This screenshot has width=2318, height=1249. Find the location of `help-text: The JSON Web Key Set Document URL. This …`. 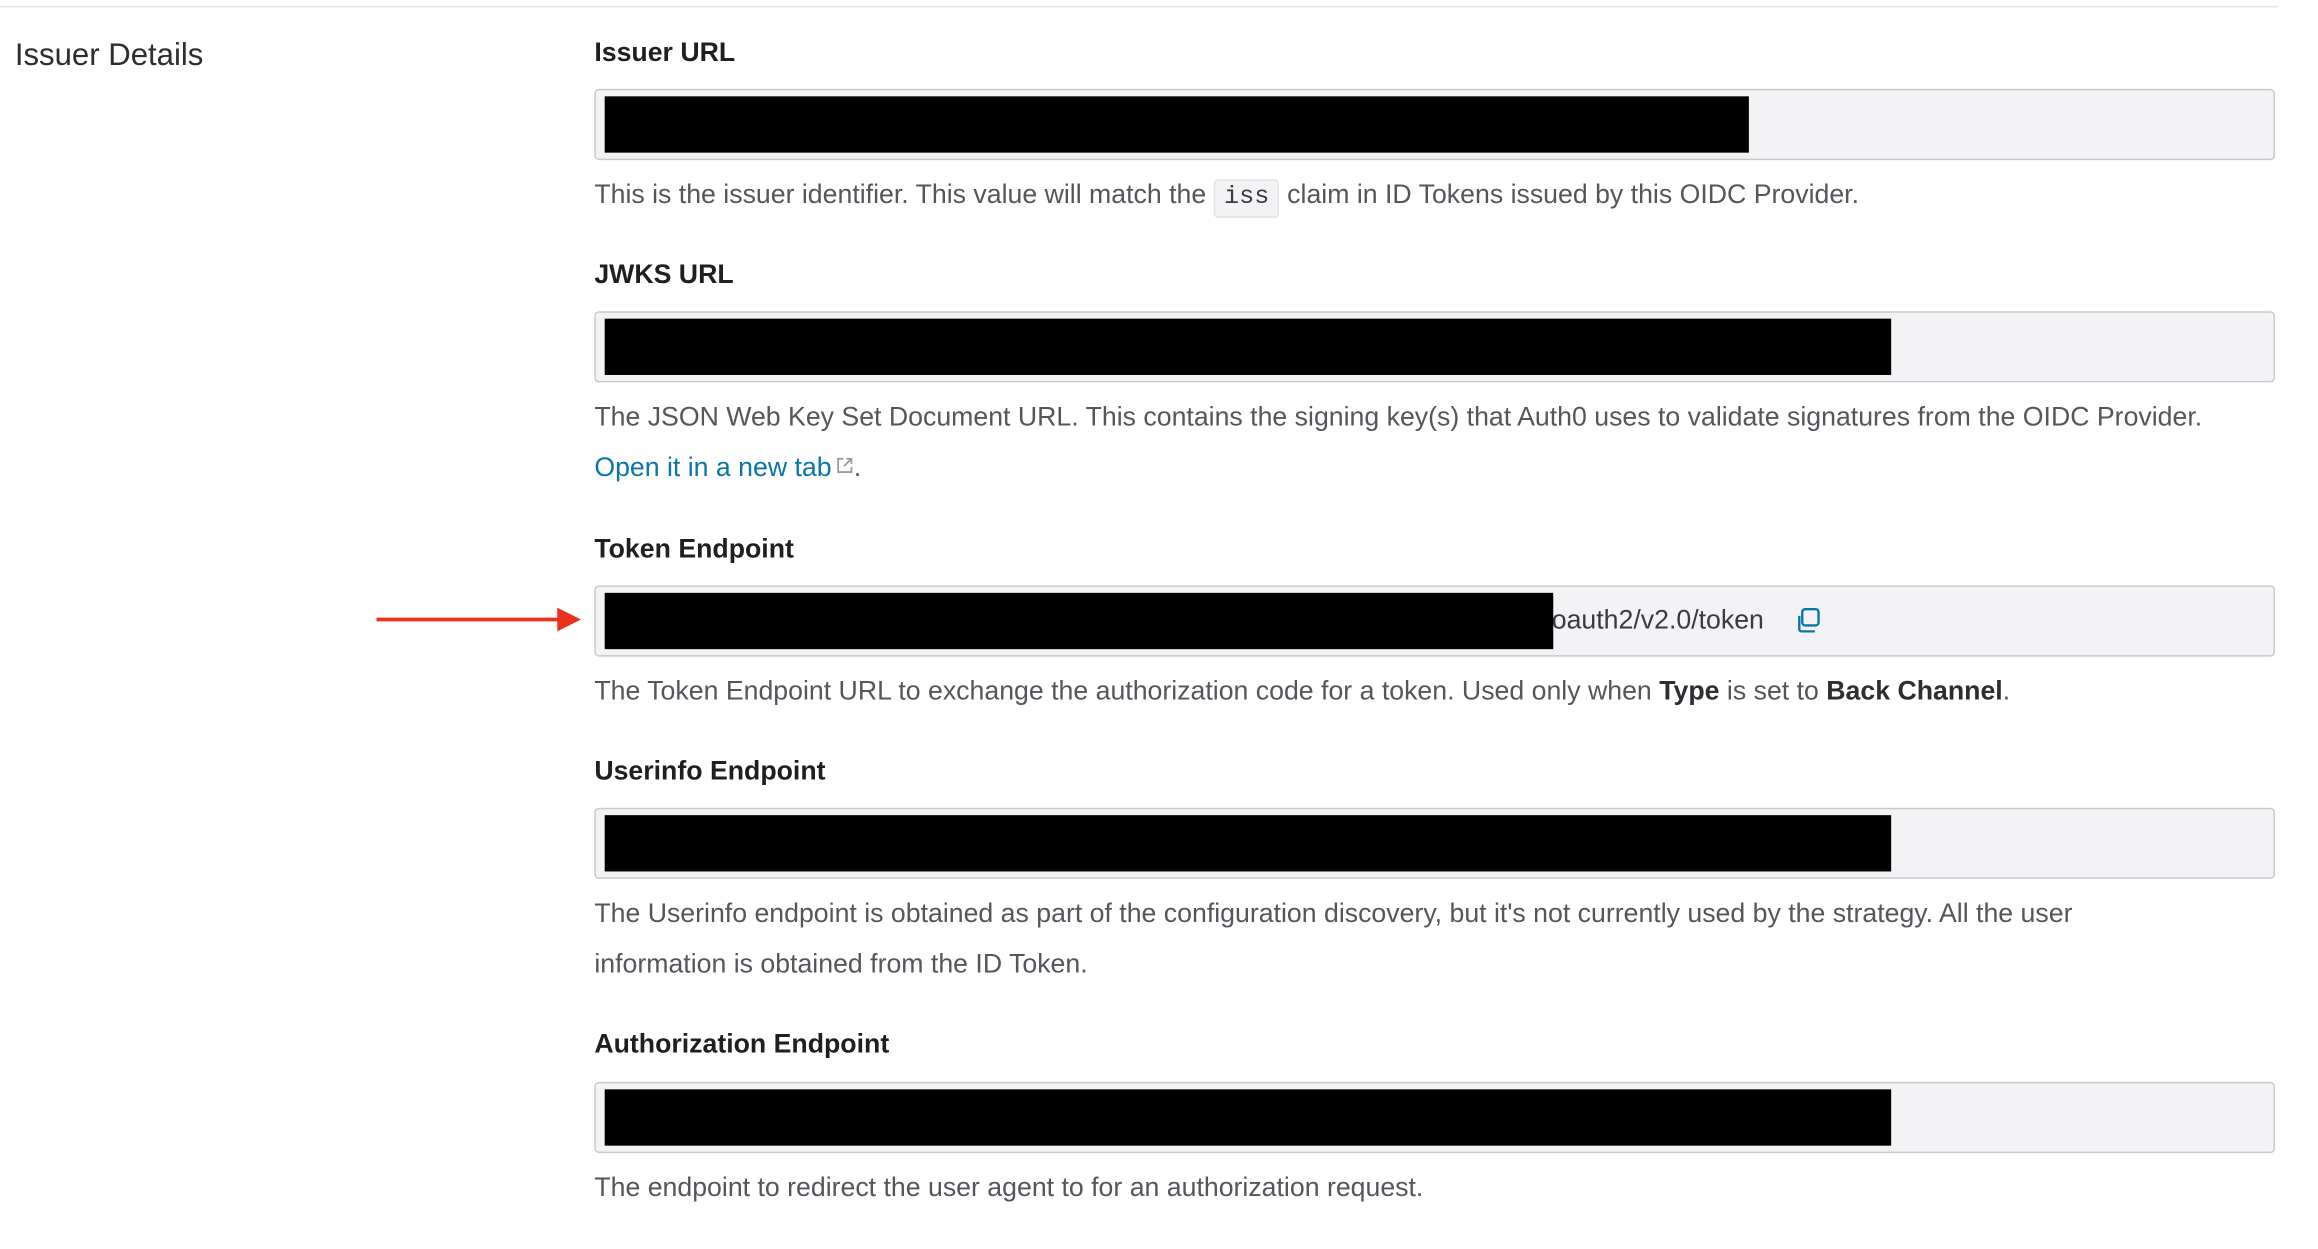

help-text: The JSON Web Key Set Document URL. This … is located at coordinates (1398, 416).